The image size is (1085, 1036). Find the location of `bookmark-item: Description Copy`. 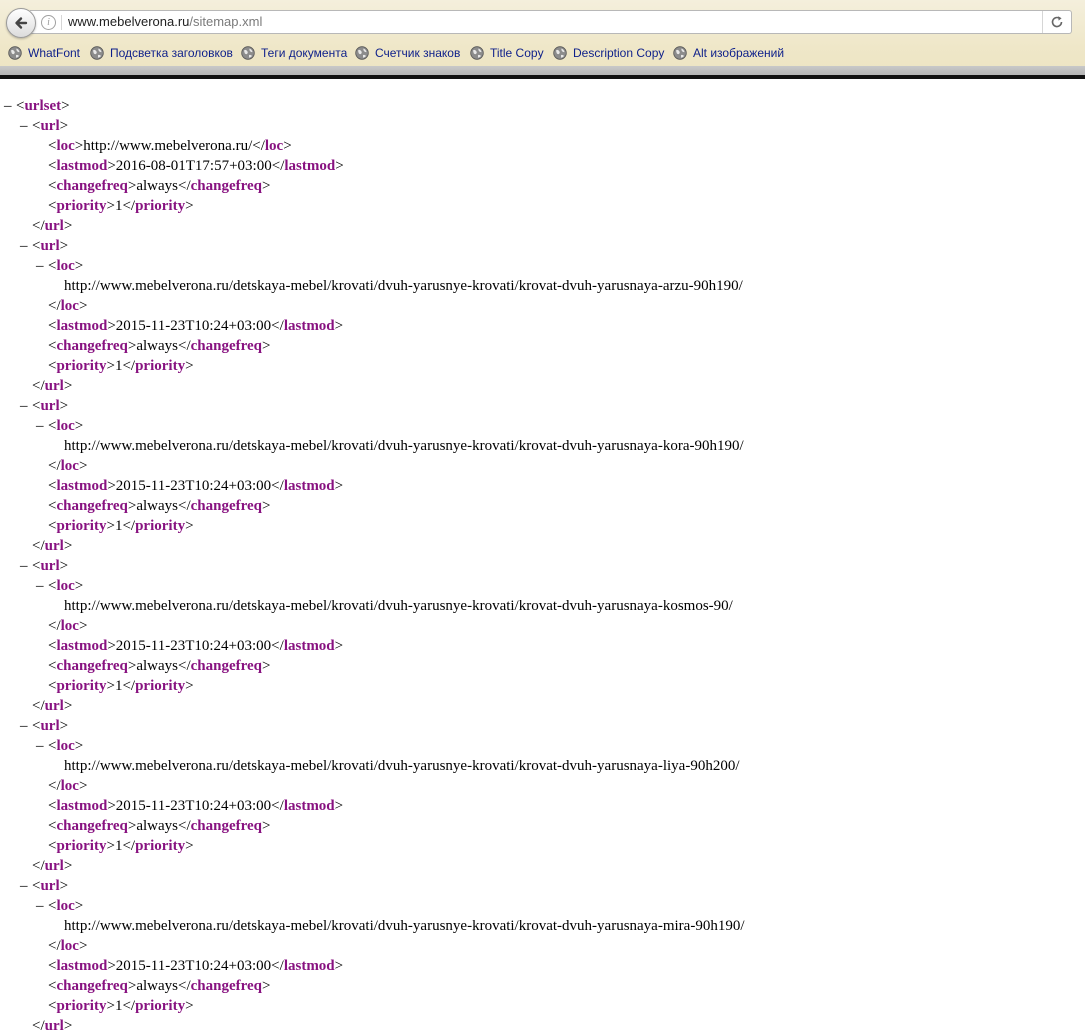

bookmark-item: Description Copy is located at coordinates (608, 53).